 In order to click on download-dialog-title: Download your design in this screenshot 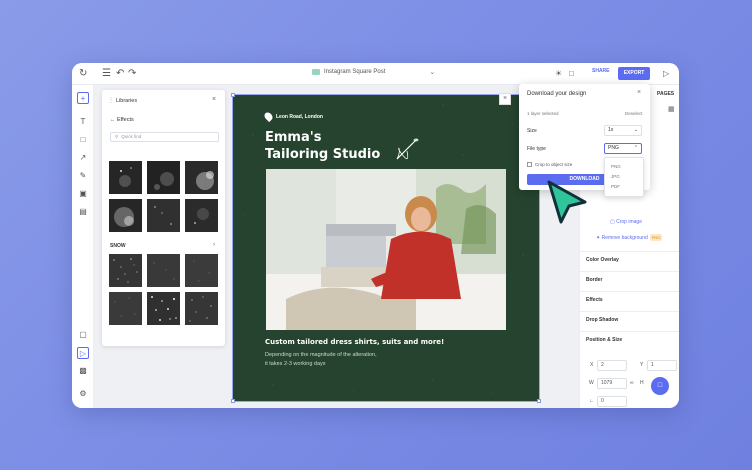, I will do `click(557, 94)`.